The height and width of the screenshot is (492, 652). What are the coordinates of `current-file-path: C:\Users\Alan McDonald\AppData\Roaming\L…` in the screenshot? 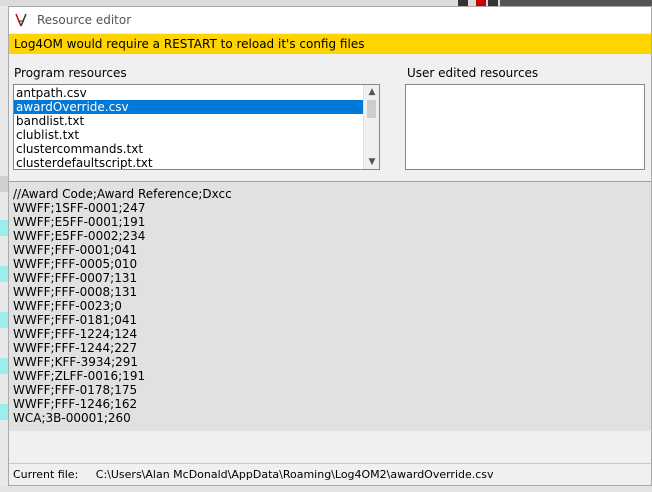 It's located at (294, 474).